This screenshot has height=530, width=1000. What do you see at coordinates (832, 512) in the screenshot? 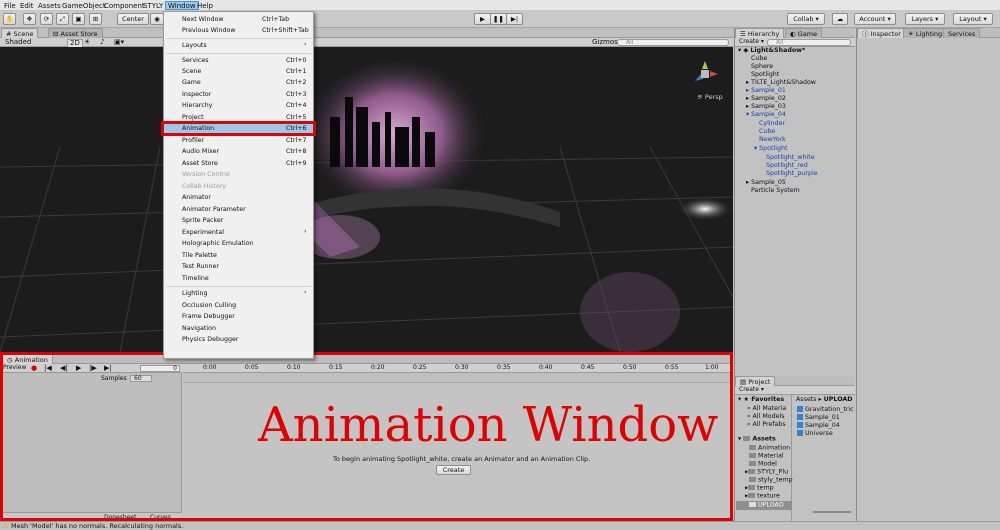
I see `icon-size-slider` at bounding box center [832, 512].